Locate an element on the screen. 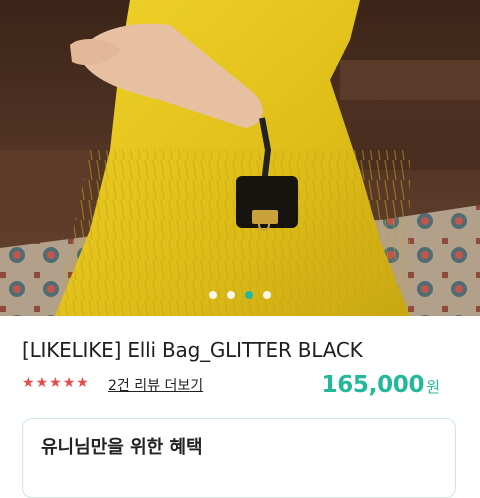 The height and width of the screenshot is (498, 480). star-rating: ★ ★ ★ ★ ★ is located at coordinates (55, 383).